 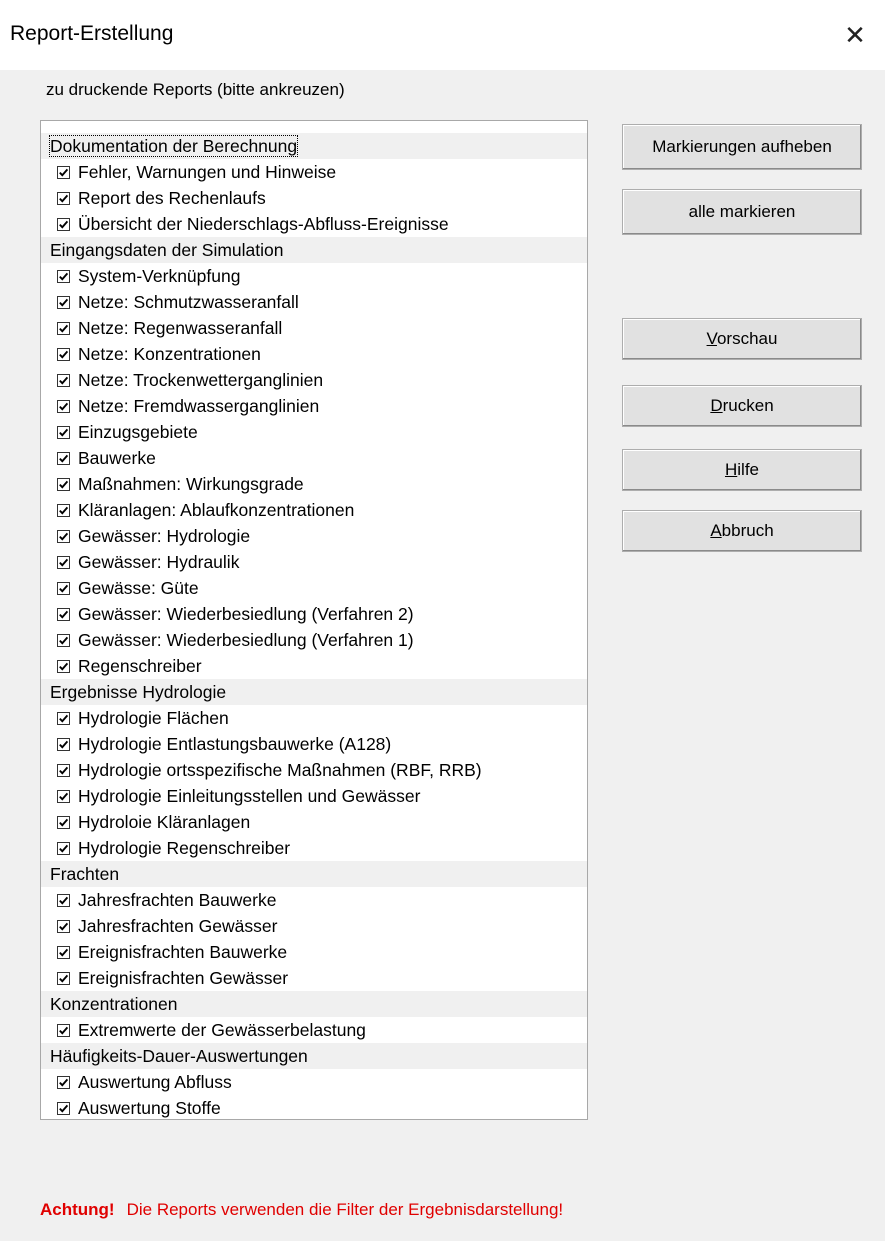 What do you see at coordinates (314, 484) in the screenshot?
I see `report-item: Maßnahmen: Wirkungsgrade` at bounding box center [314, 484].